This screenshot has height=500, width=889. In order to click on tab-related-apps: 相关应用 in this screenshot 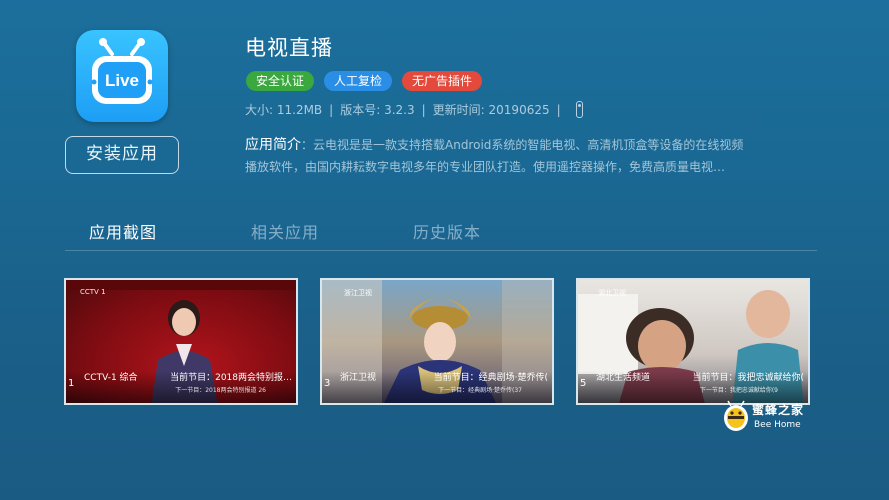, I will do `click(285, 231)`.